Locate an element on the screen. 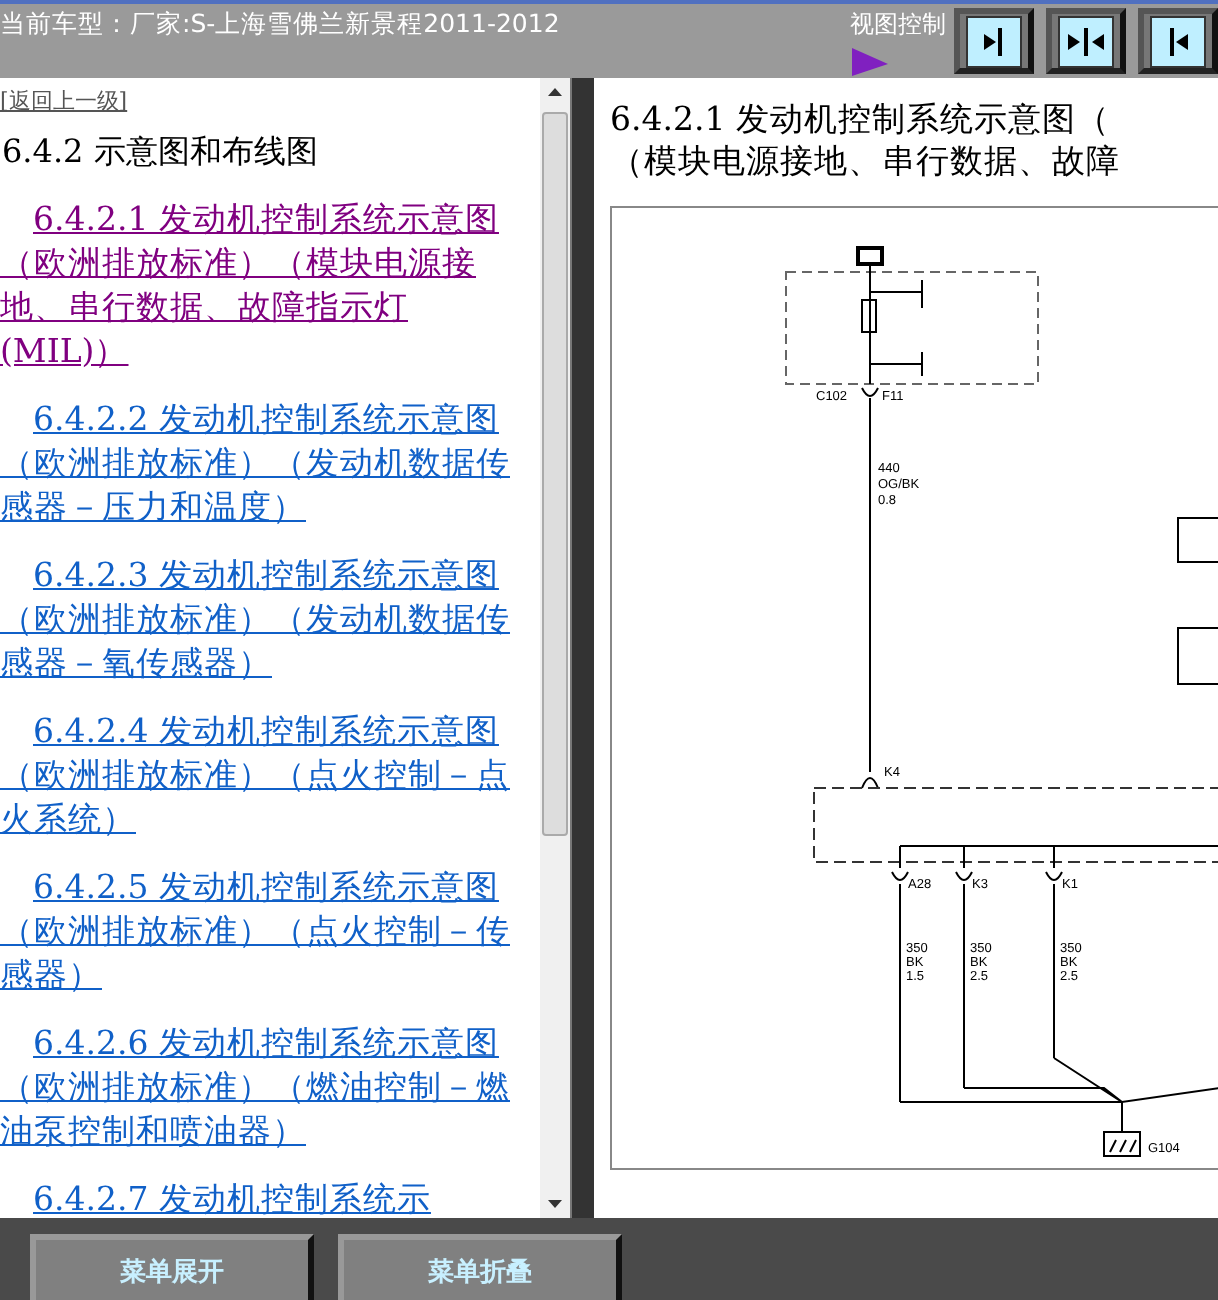 The image size is (1218, 1300). section-link: 6.4.2.2 发动机控制系统示意图（欧洲排放标准）（发动机数据传感器－压力和温度） is located at coordinates (270, 464).